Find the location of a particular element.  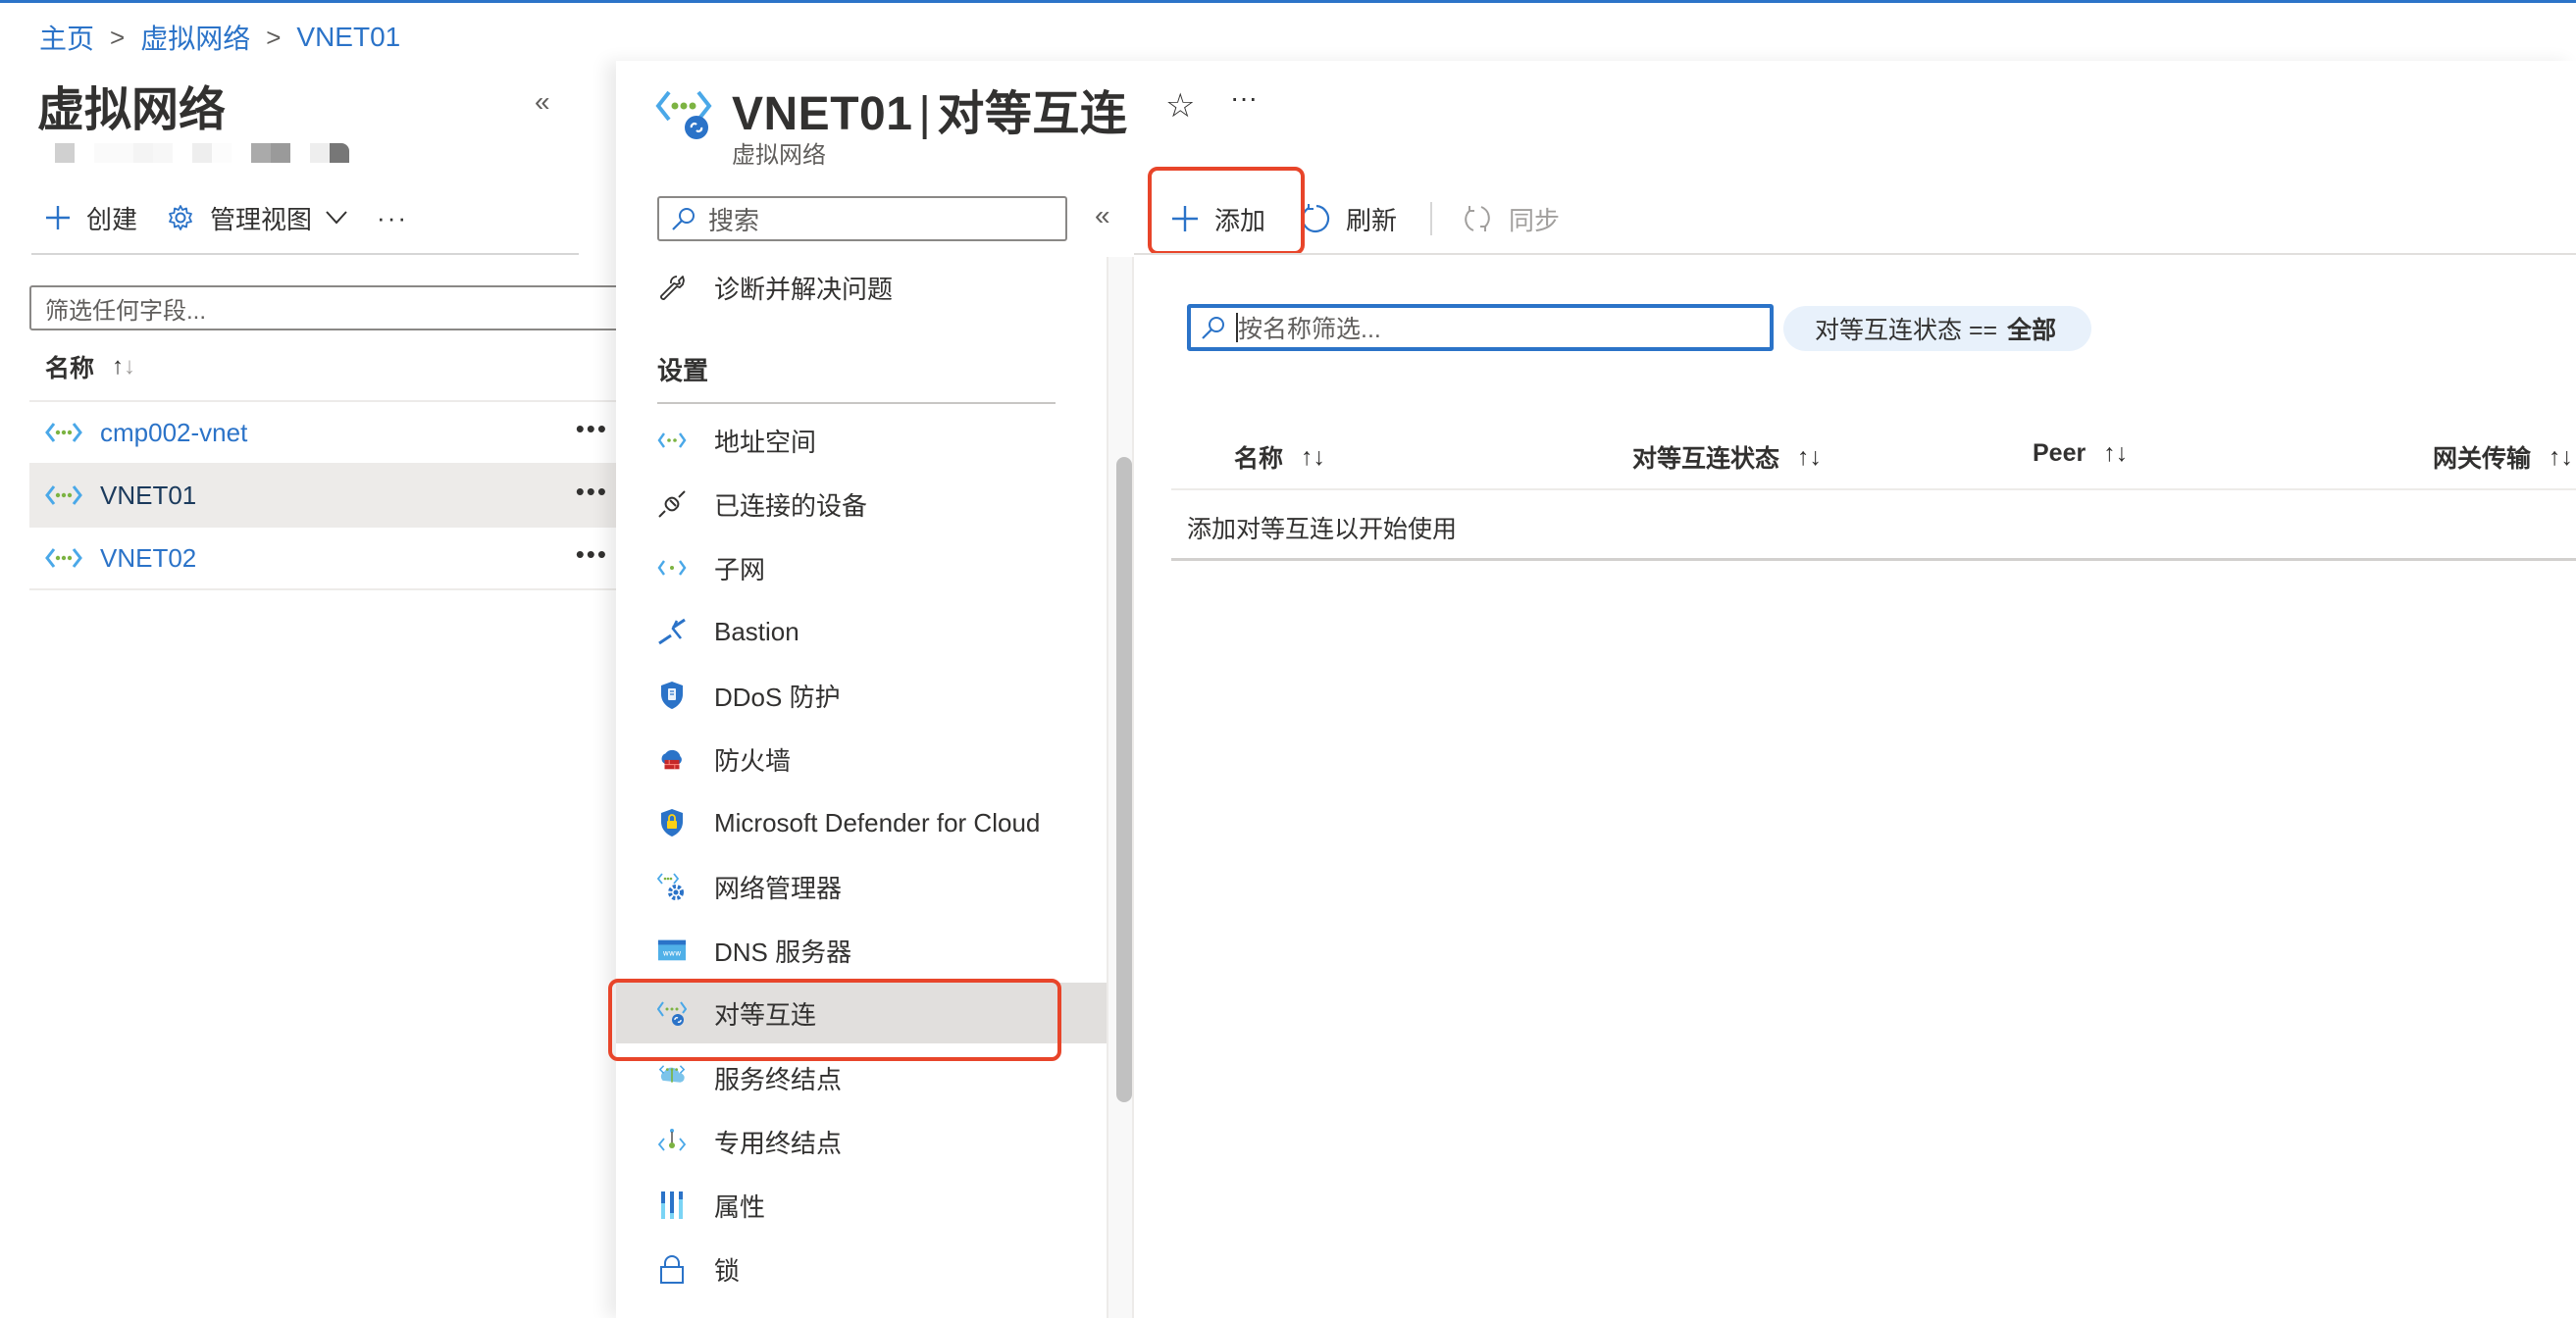

peerings-table-header: 名称 ↑↓ 对等互连状态 ↑↓ Peer ↑↓ 网关传输 ↑↓ is located at coordinates (1873, 457).